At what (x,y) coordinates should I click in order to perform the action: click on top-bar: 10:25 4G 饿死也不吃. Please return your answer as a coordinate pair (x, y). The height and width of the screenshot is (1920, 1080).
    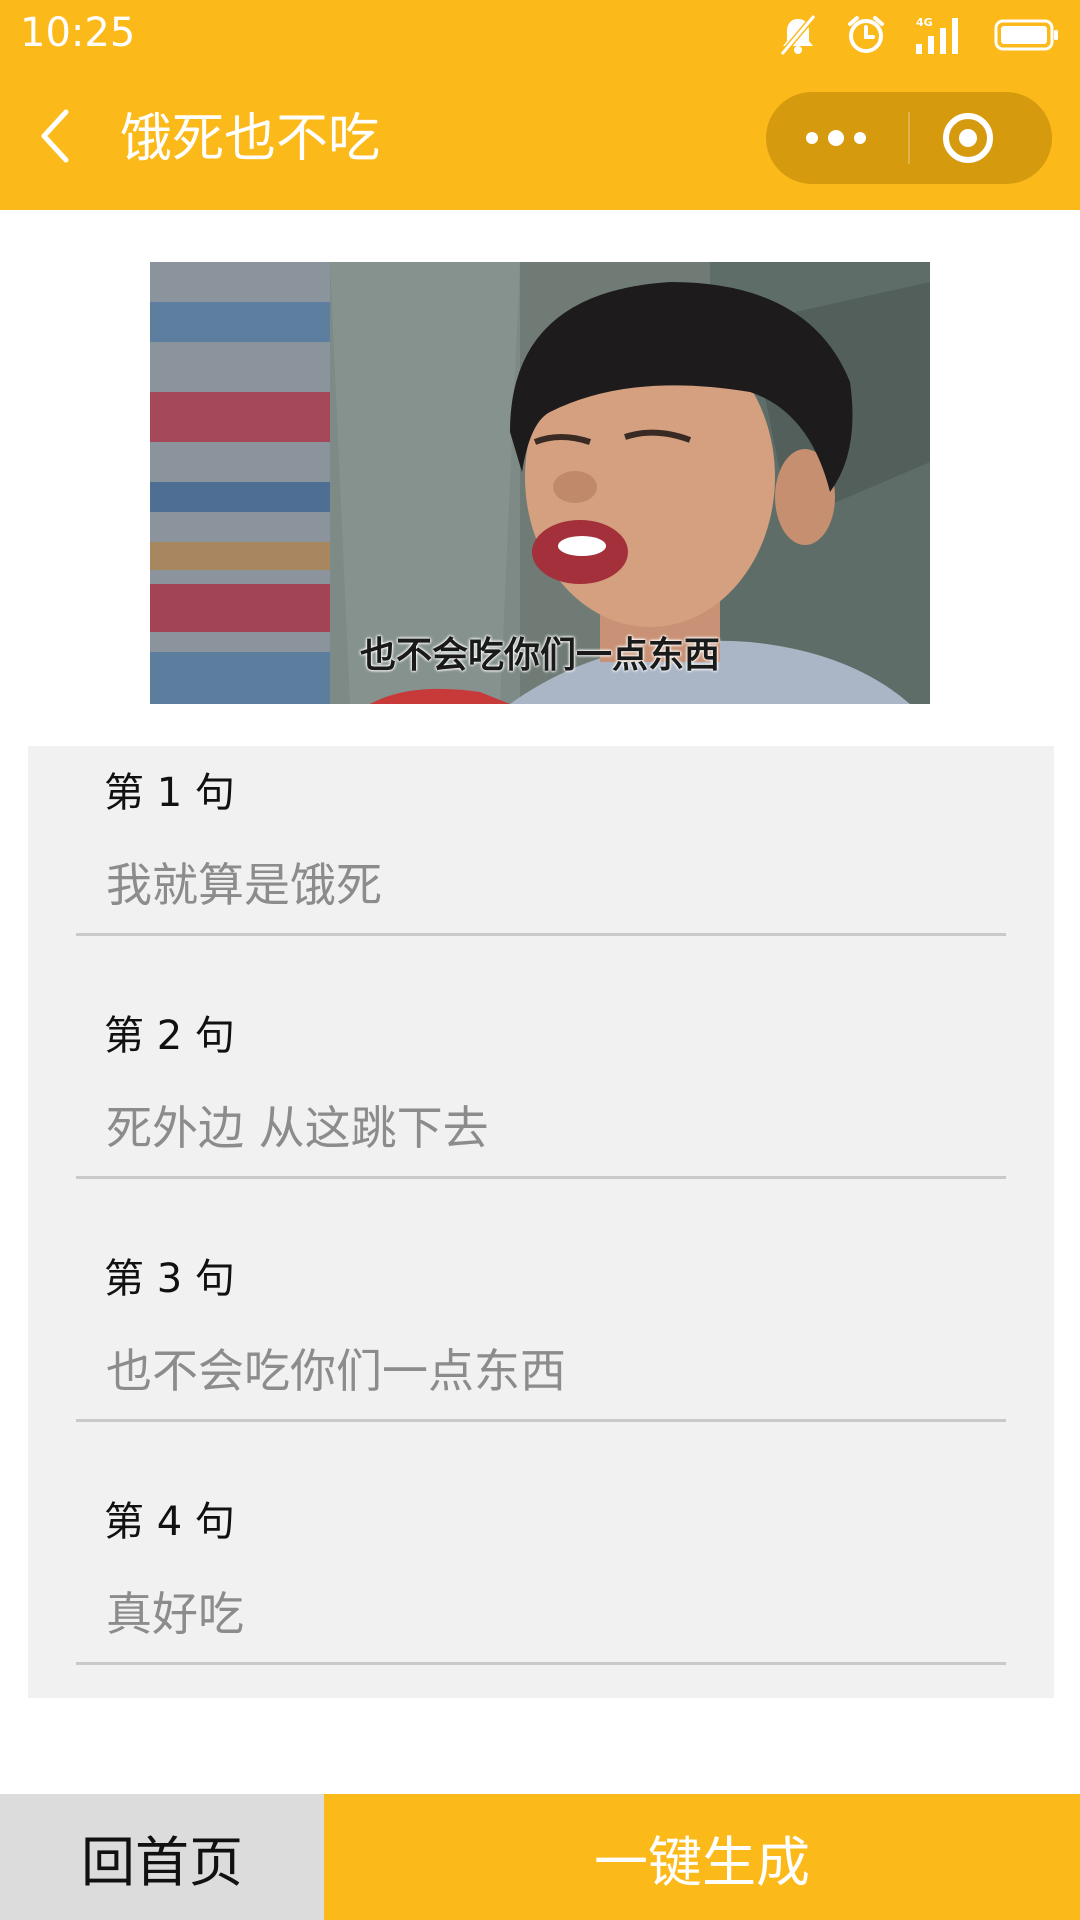
    Looking at the image, I should click on (540, 105).